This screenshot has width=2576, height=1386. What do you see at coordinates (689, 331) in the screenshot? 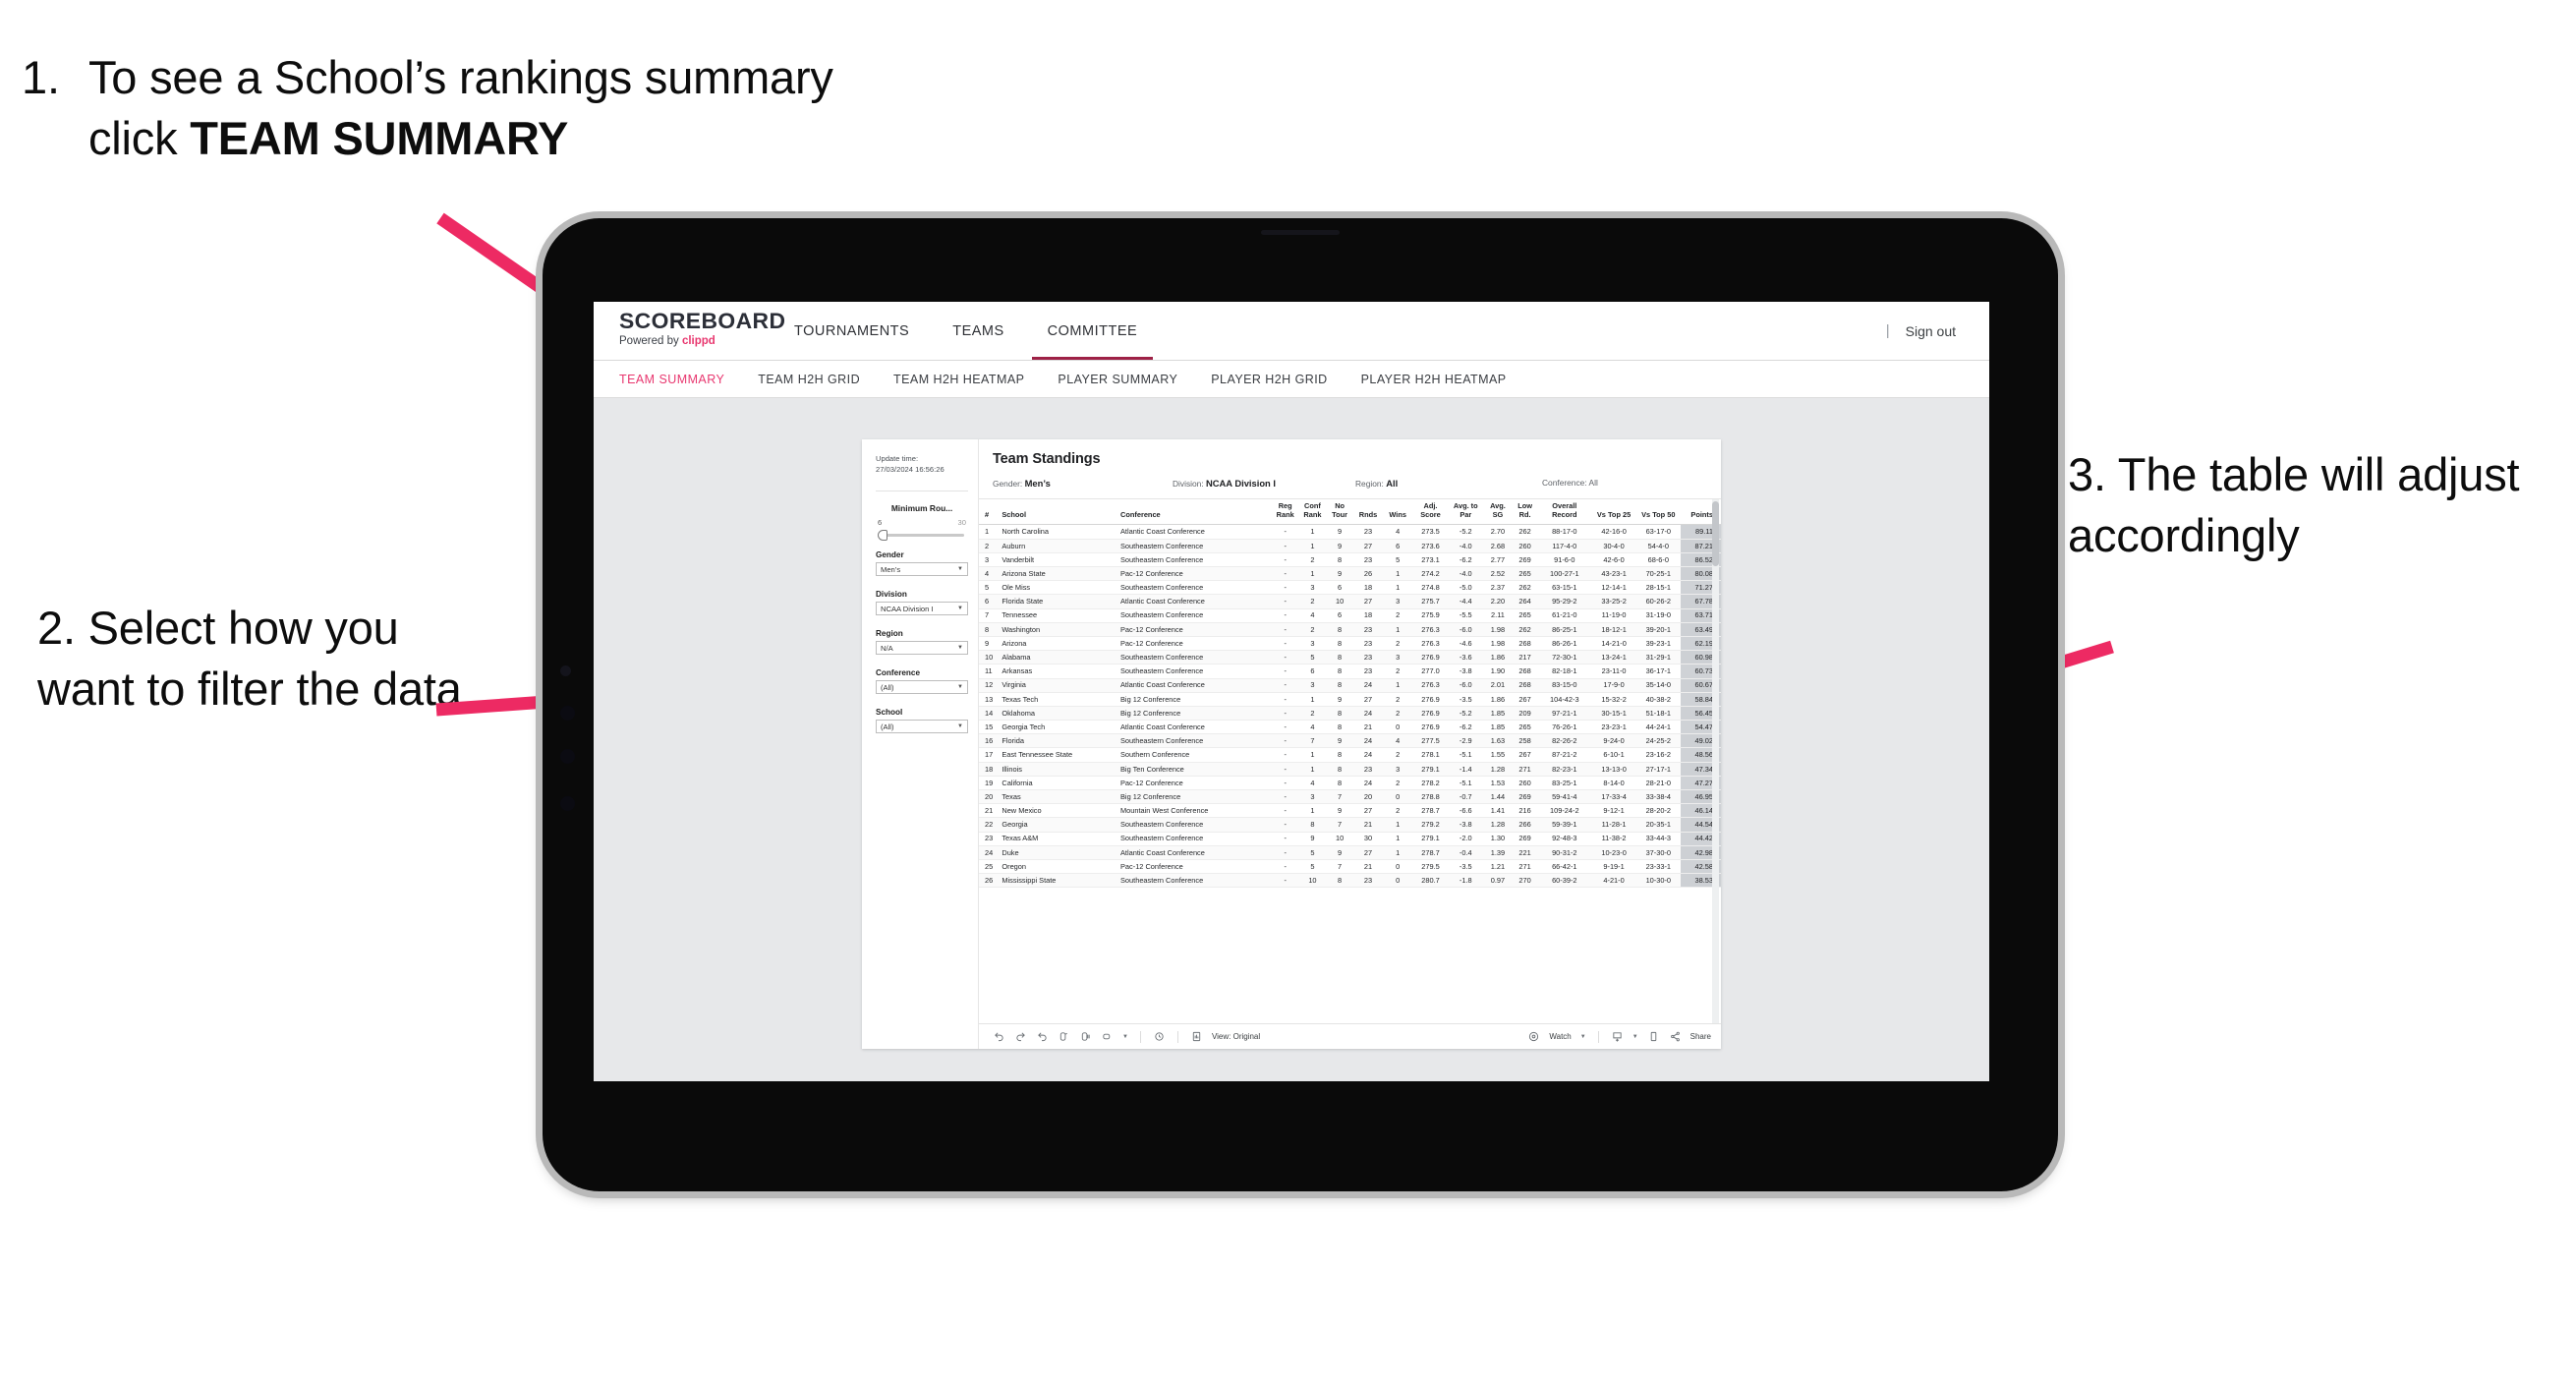
I see `brand-logo: SCOREBOARD Powered by clippd` at bounding box center [689, 331].